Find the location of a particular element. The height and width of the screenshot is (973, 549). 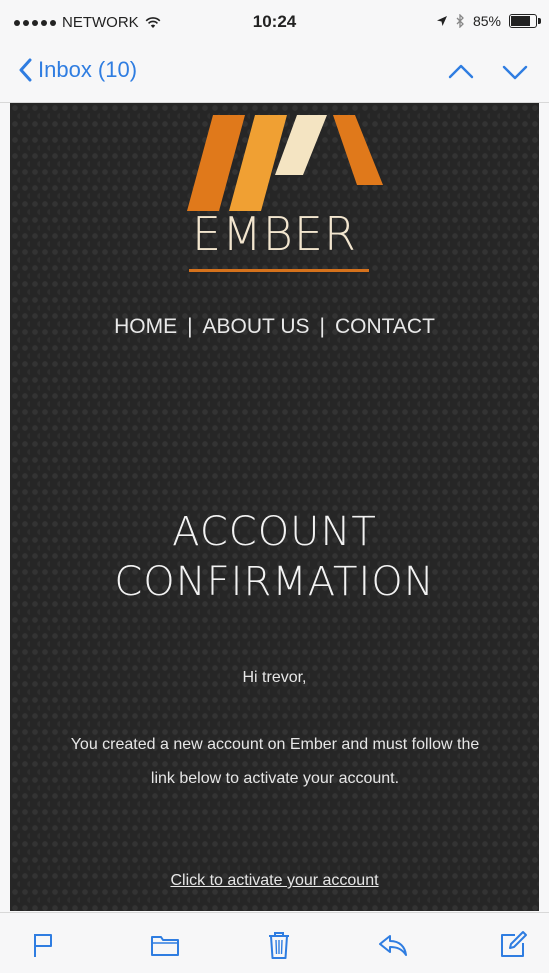

message-navigation is located at coordinates (488, 72).